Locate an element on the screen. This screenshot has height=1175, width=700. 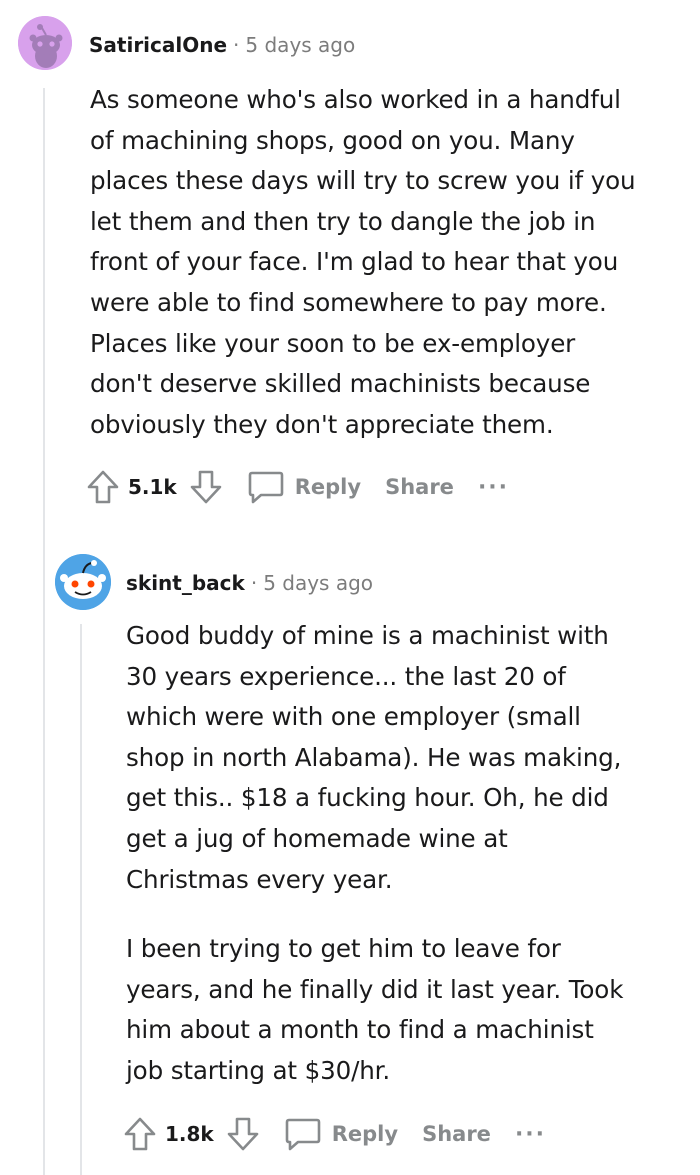
username: skint_back is located at coordinates (185, 583).